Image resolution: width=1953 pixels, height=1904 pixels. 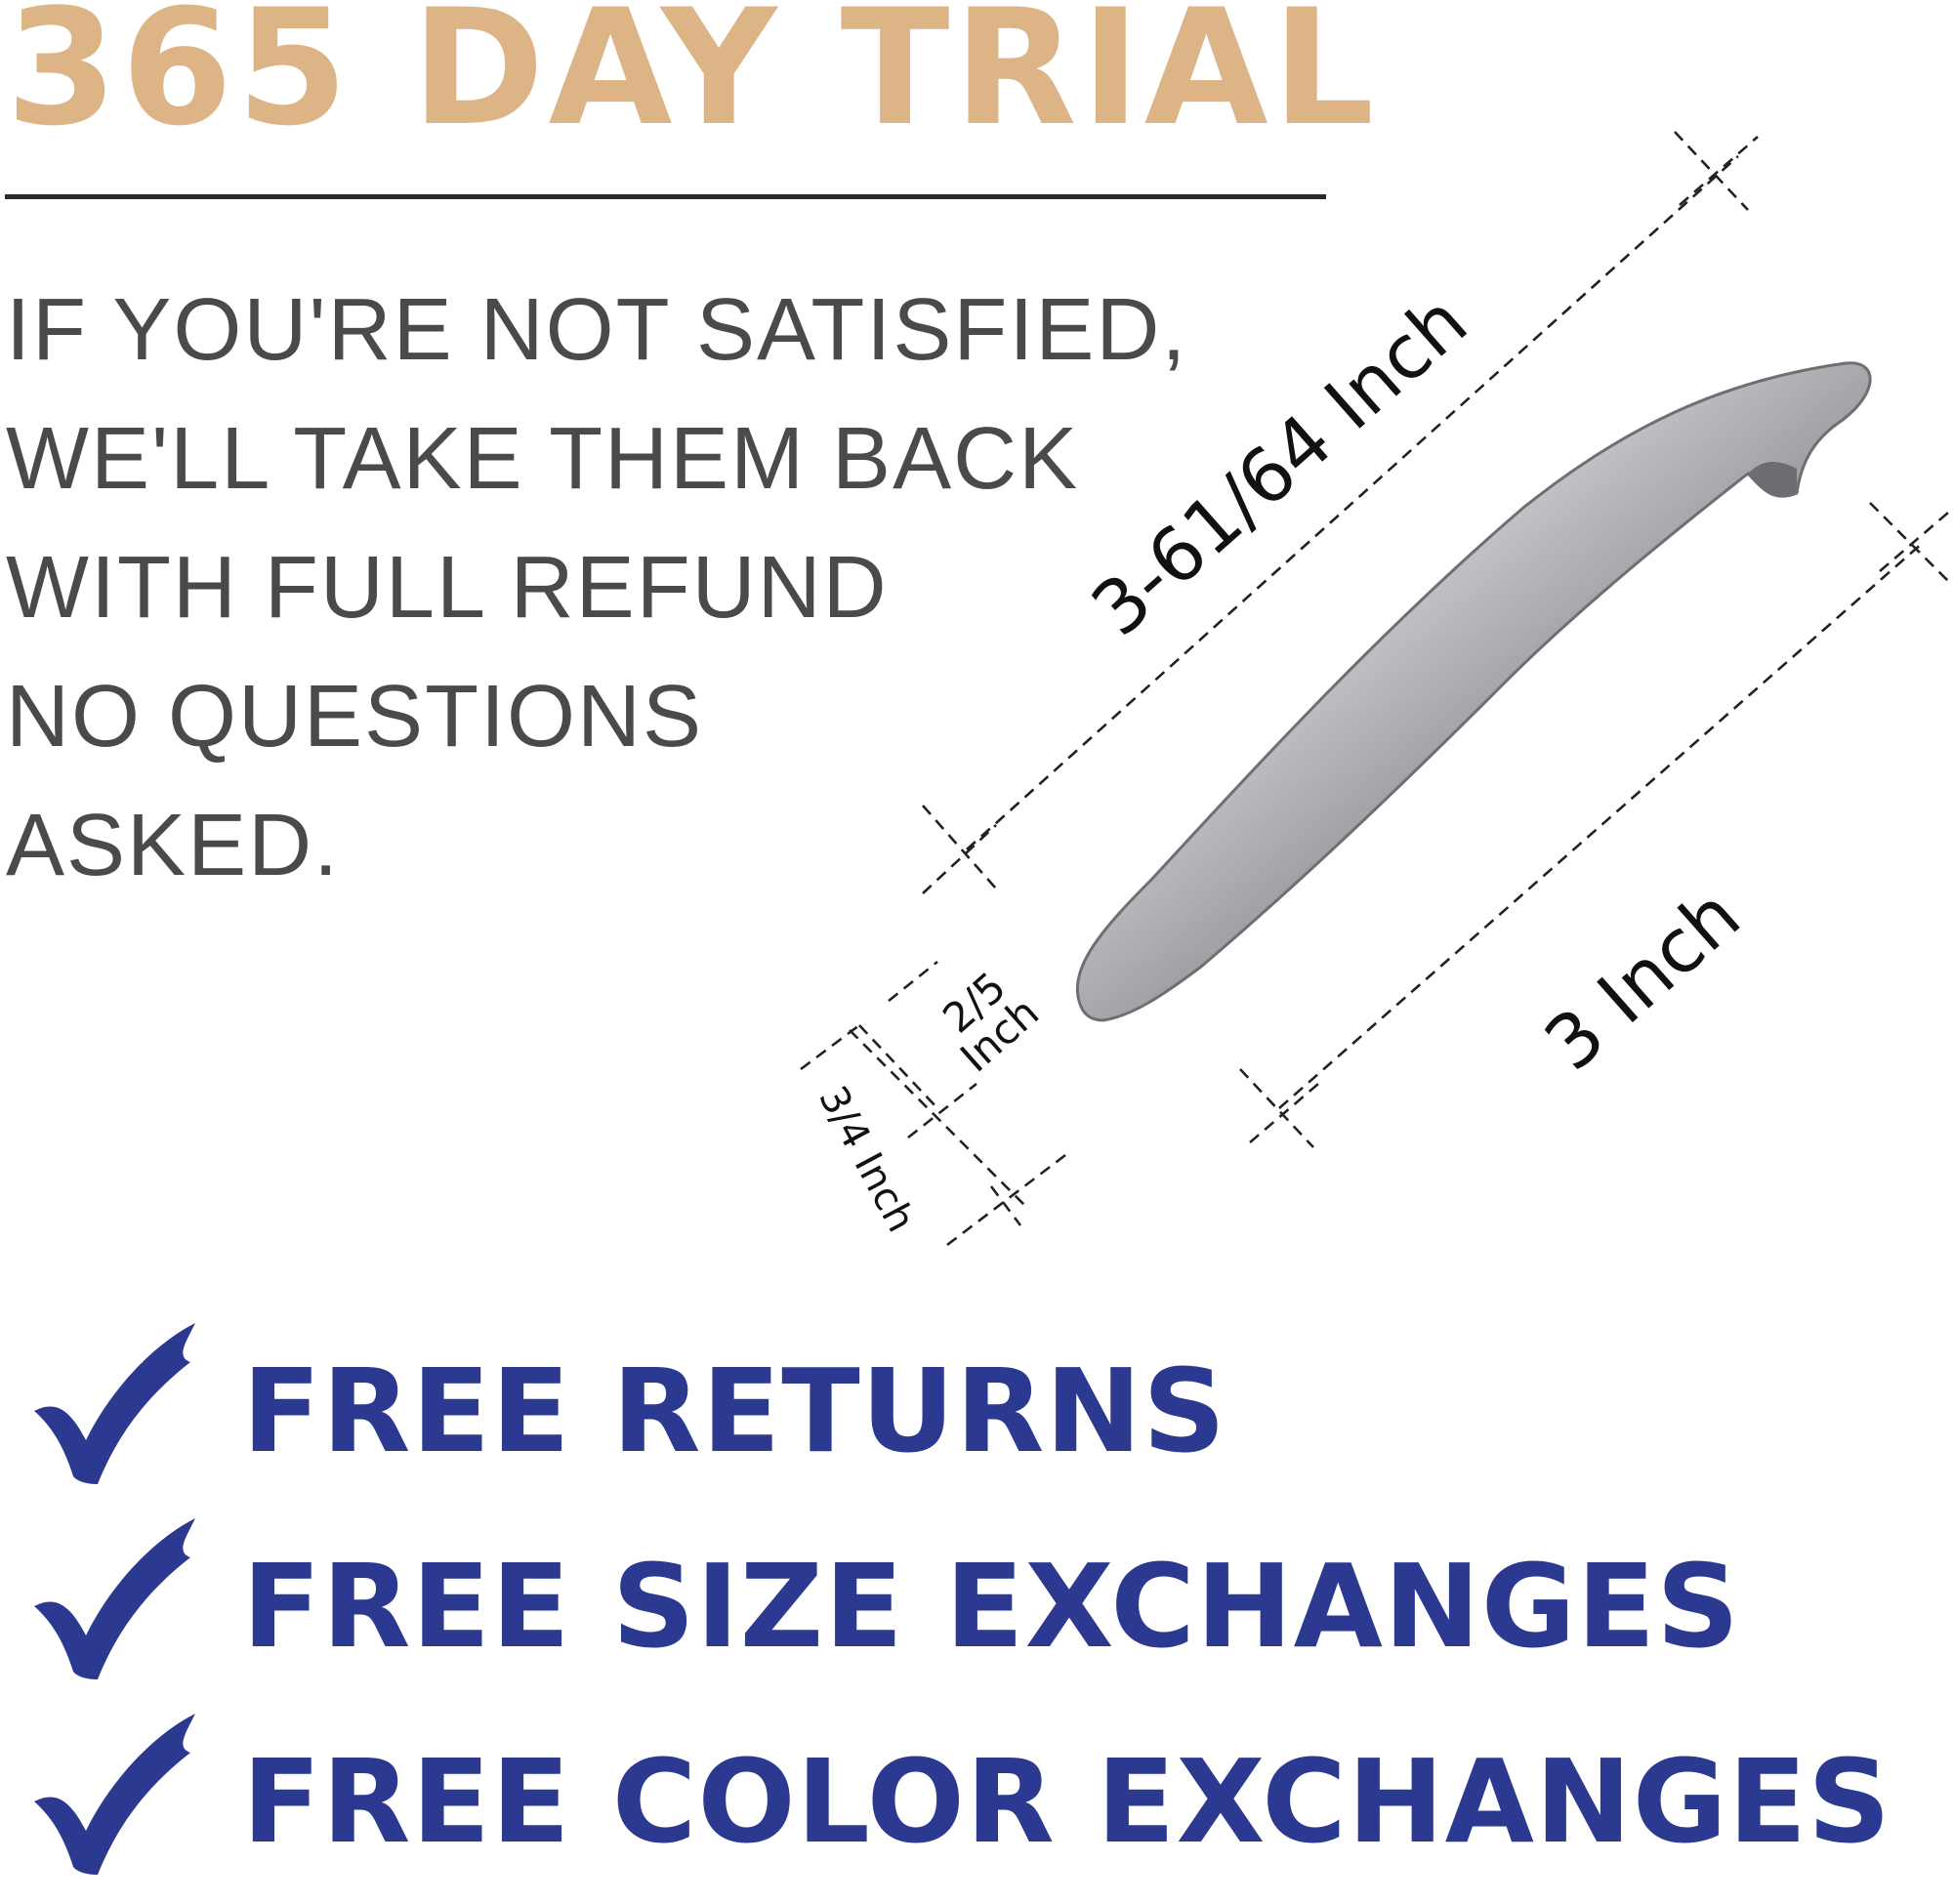 I want to click on benefit-label: FREE RETURNS, so click(x=734, y=1411).